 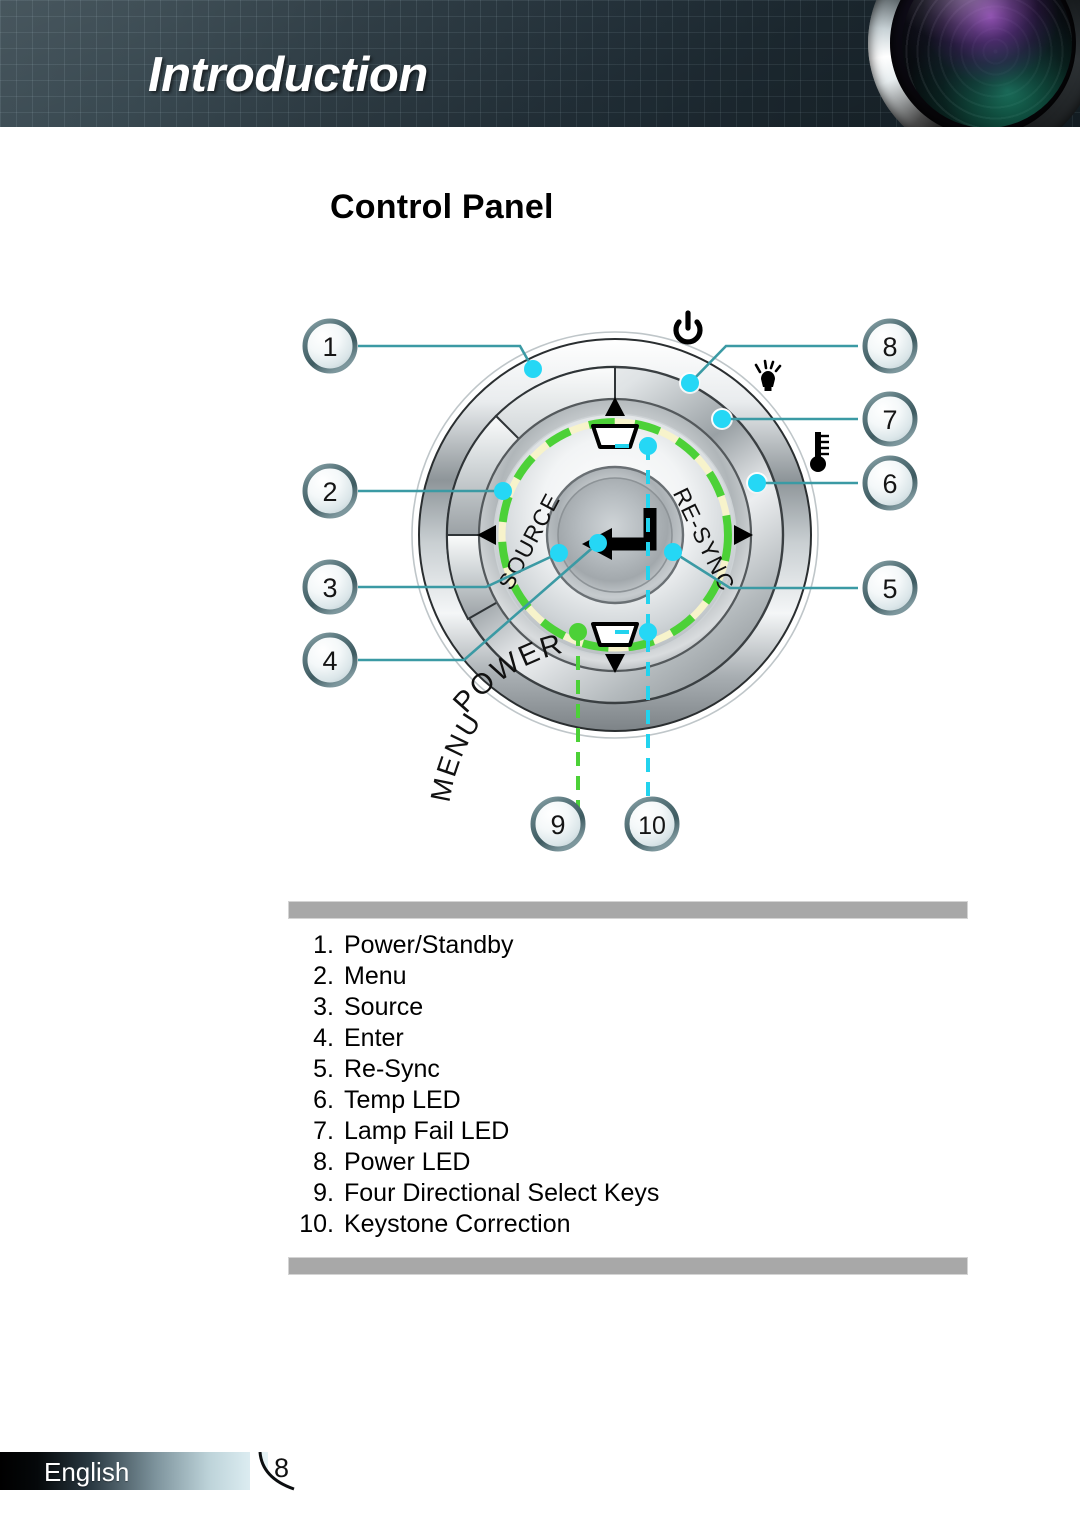 I want to click on list-item: 7. Lamp Fail LED, so click(x=633, y=1132).